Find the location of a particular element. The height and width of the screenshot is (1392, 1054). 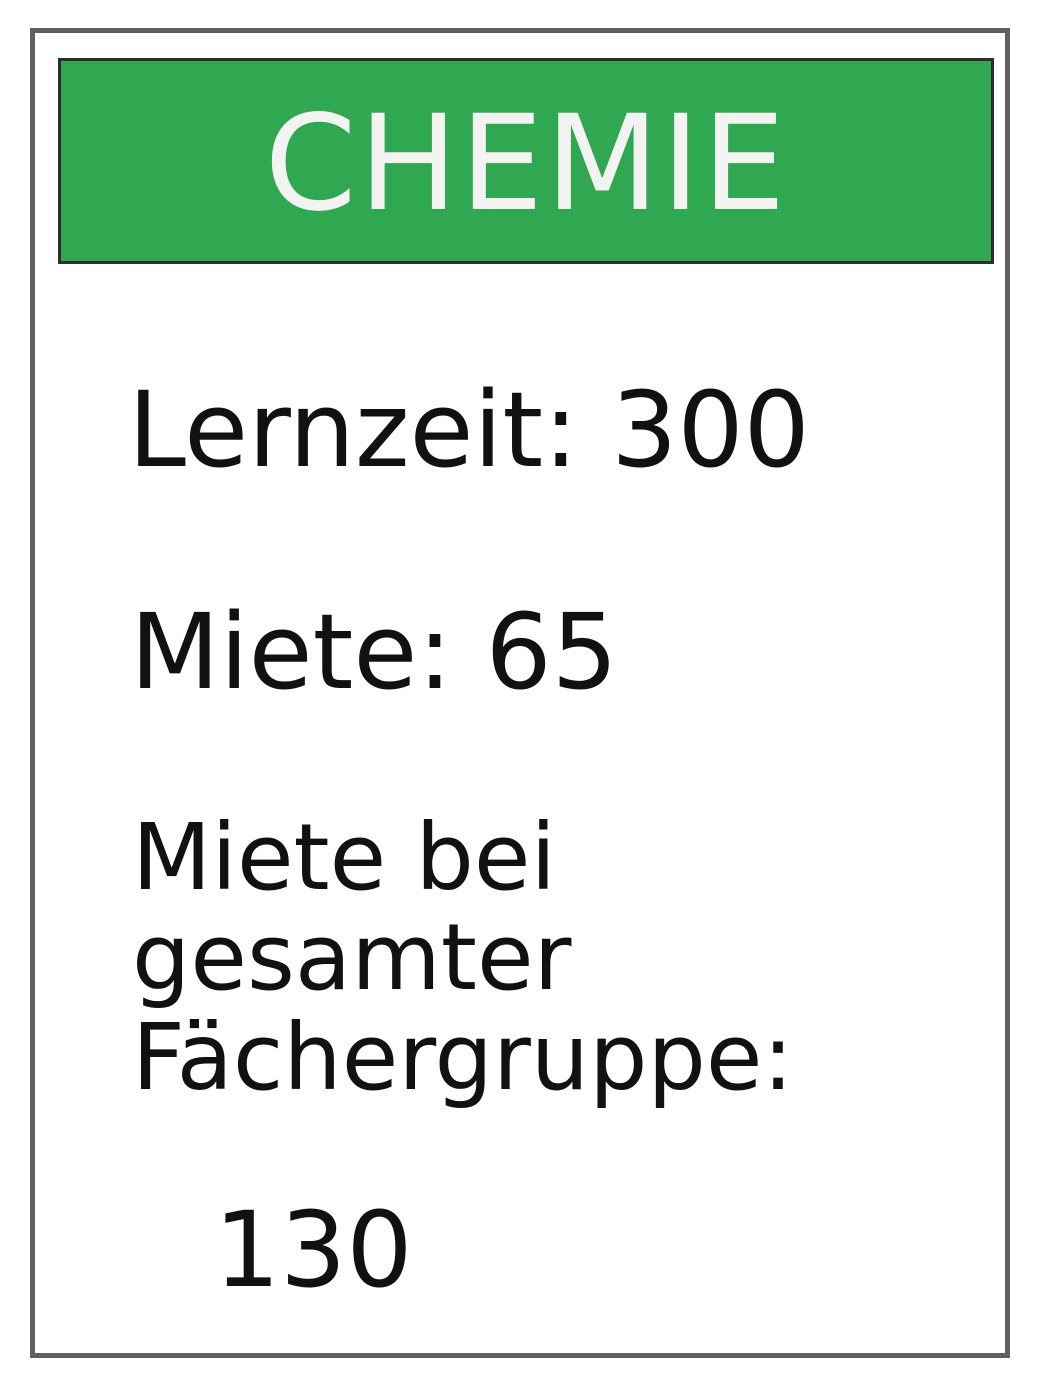

miete-bei-value: 130 is located at coordinates (313, 1250).